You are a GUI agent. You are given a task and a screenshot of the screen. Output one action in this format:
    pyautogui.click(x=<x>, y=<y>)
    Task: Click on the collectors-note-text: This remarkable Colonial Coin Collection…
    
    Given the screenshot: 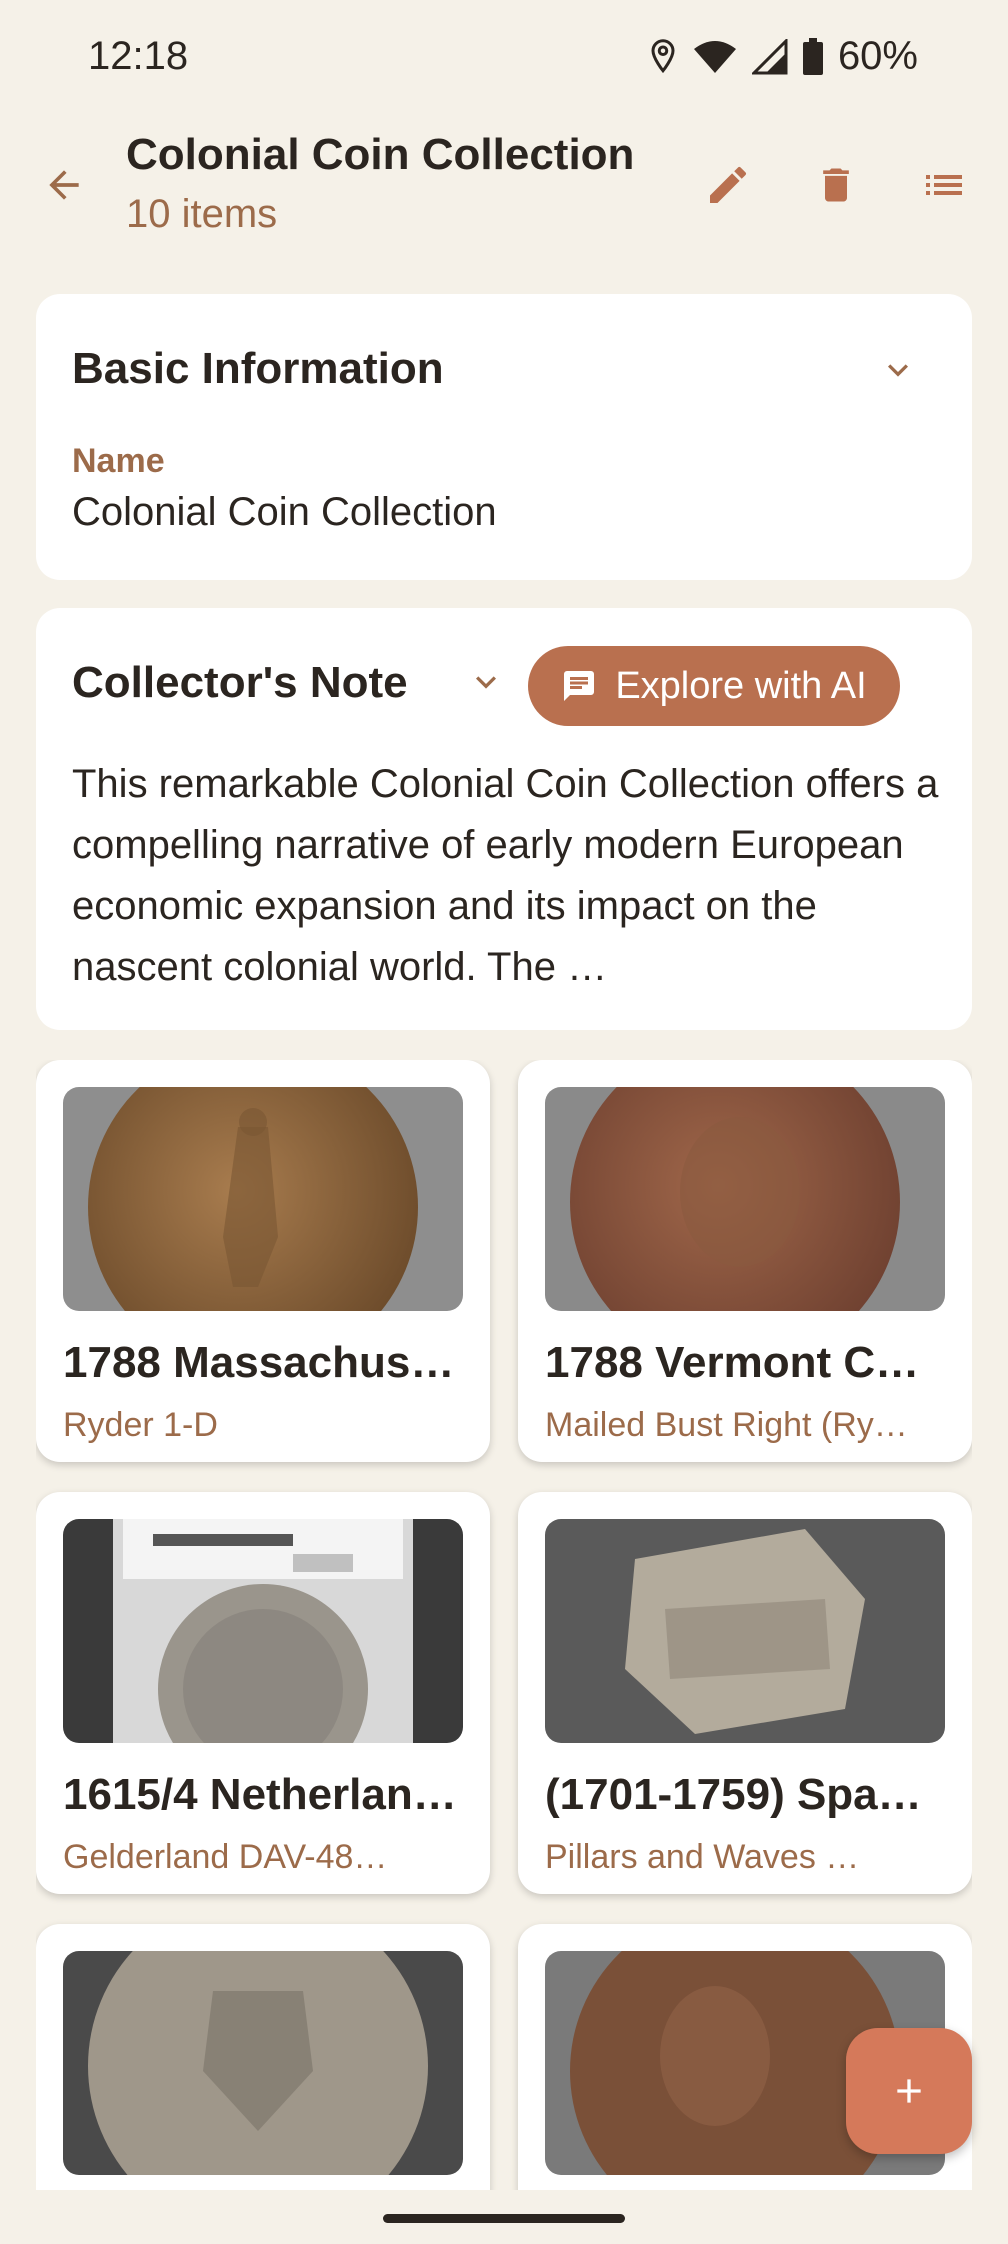 What is the action you would take?
    pyautogui.click(x=505, y=875)
    